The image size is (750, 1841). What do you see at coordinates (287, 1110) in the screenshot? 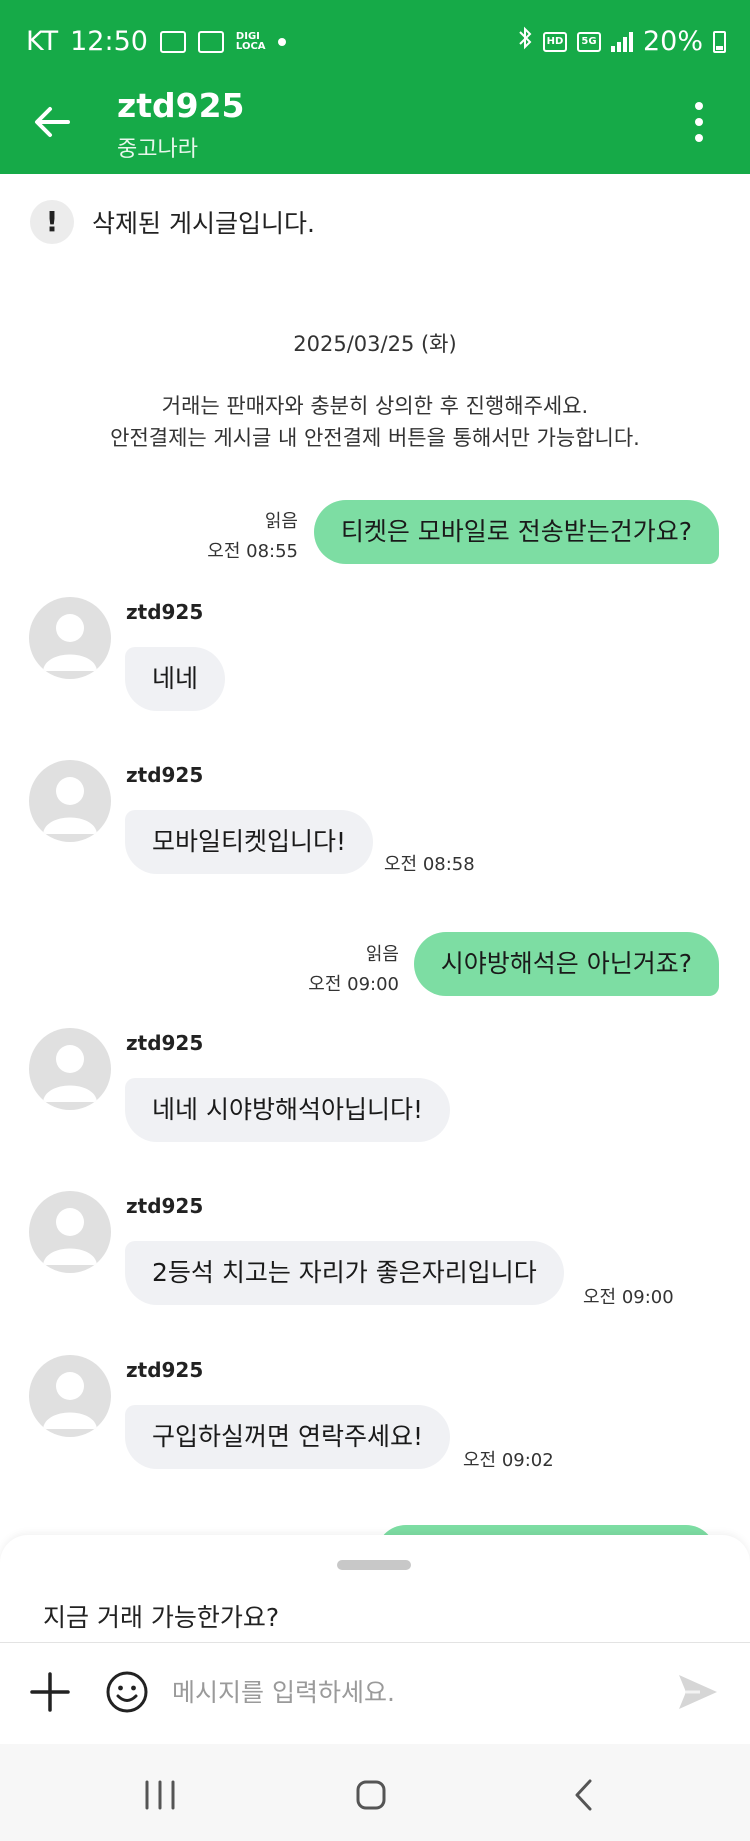
I see `incoming-message: 네네 시야방해석아닙니다!` at bounding box center [287, 1110].